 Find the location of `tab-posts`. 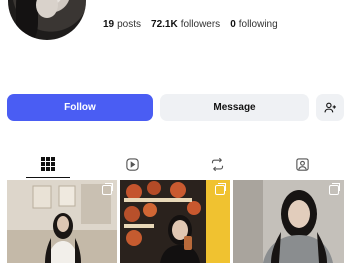

tab-posts is located at coordinates (48, 164).